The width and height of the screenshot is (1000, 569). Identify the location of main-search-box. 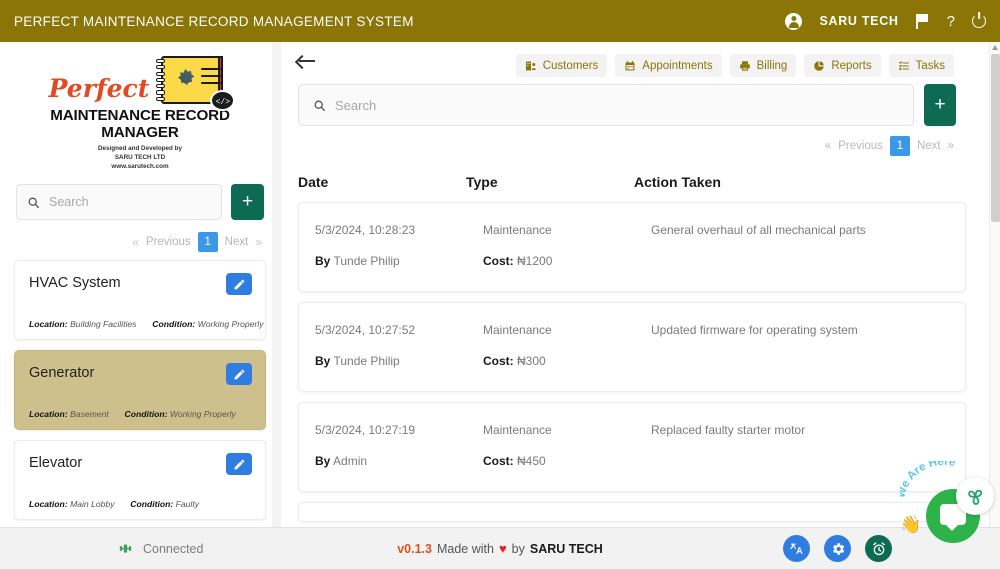
(606, 105).